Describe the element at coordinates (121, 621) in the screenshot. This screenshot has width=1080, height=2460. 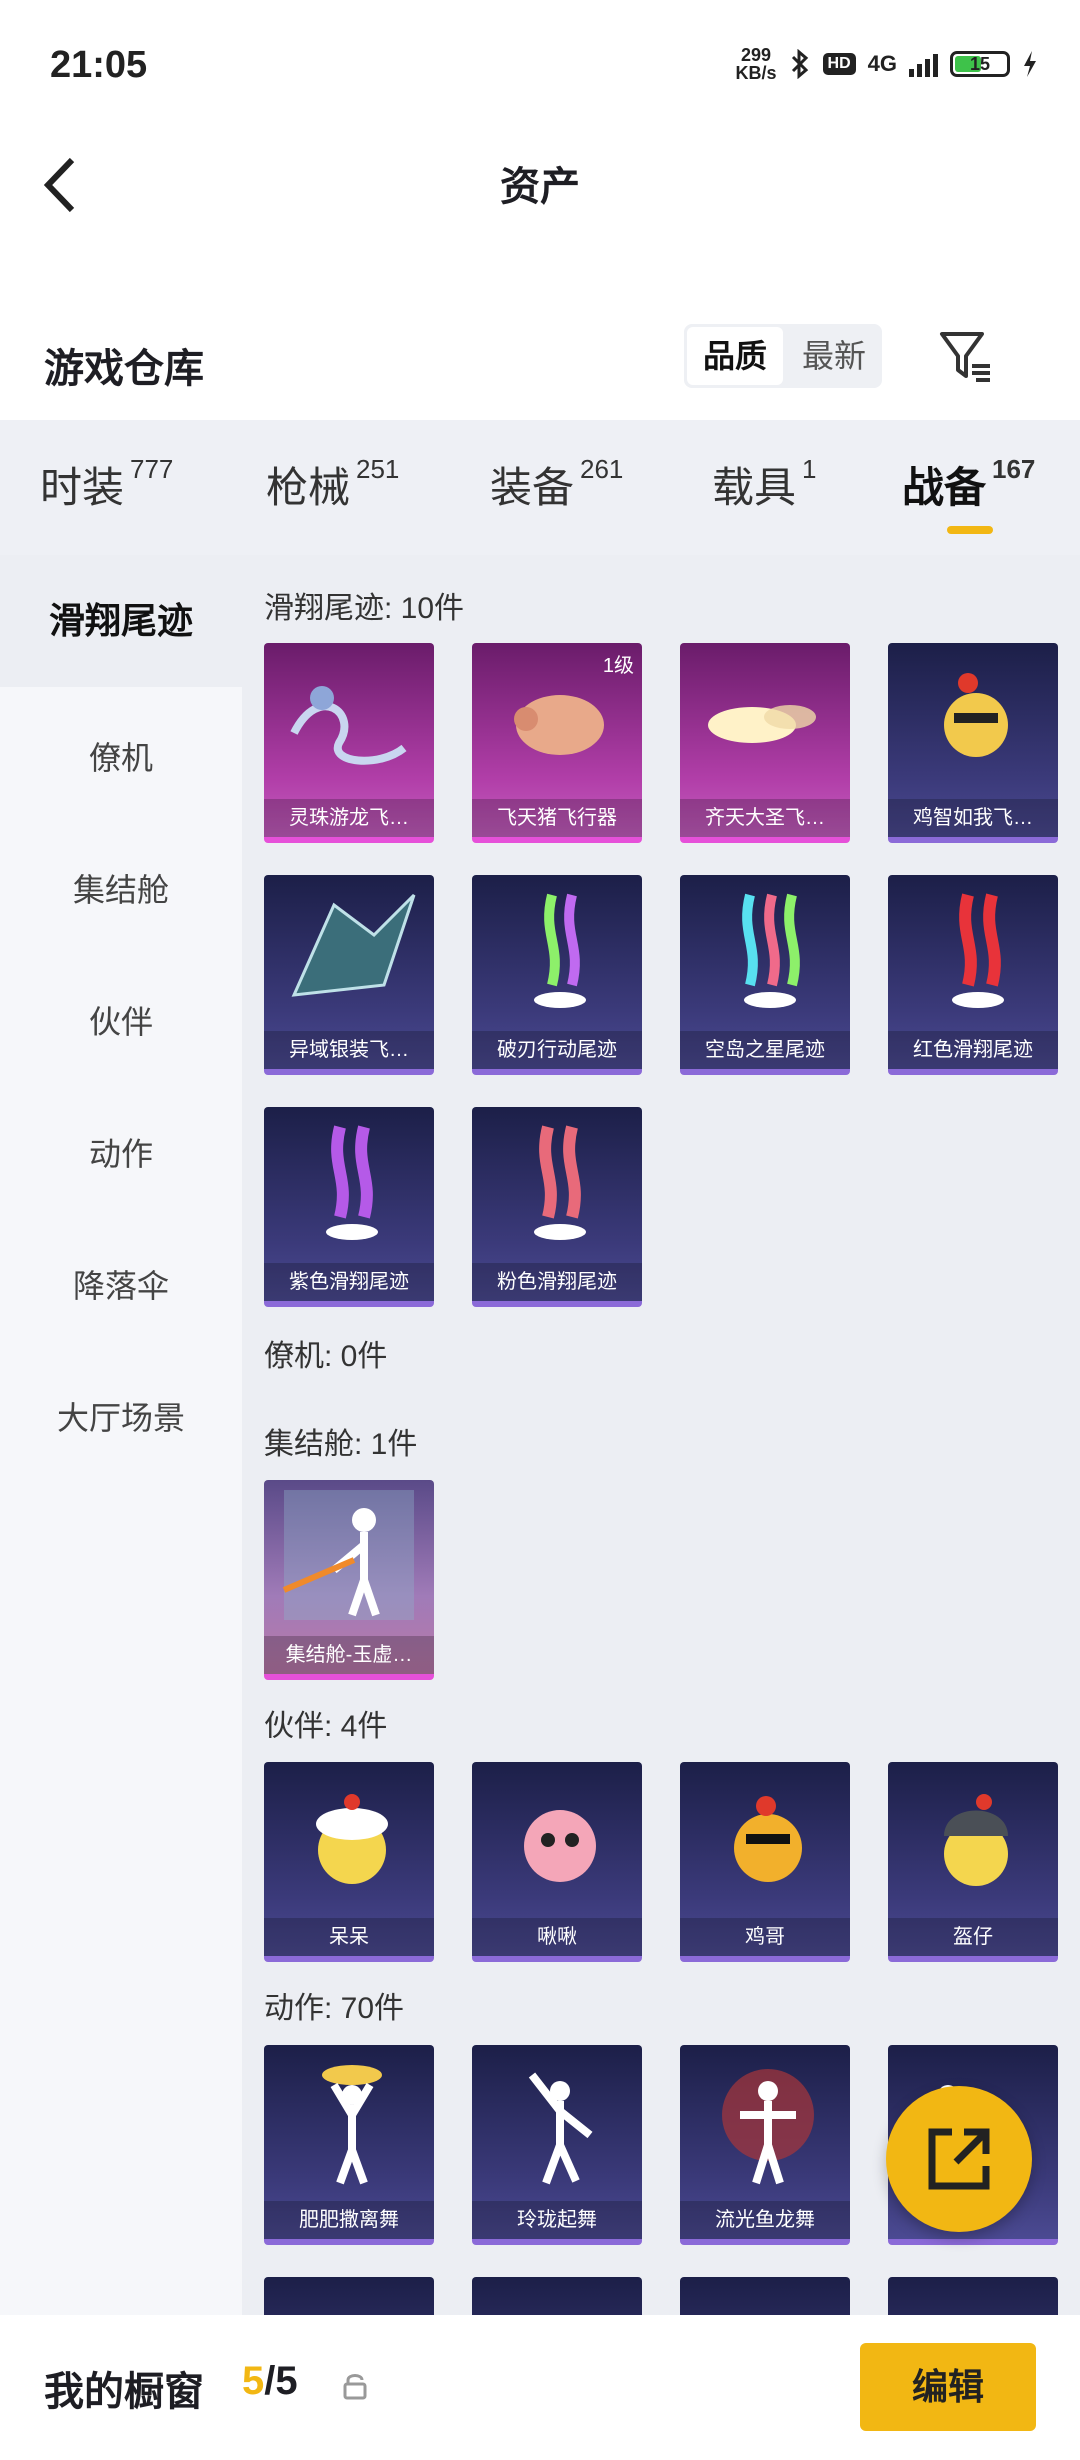
I see `sidebar-item-glide-trail: 滑翔尾迹` at that location.